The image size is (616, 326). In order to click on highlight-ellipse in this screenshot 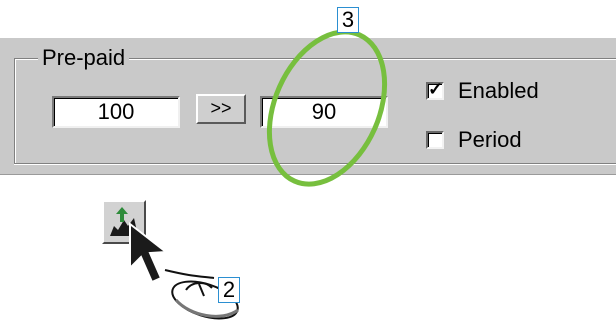, I will do `click(327, 108)`.